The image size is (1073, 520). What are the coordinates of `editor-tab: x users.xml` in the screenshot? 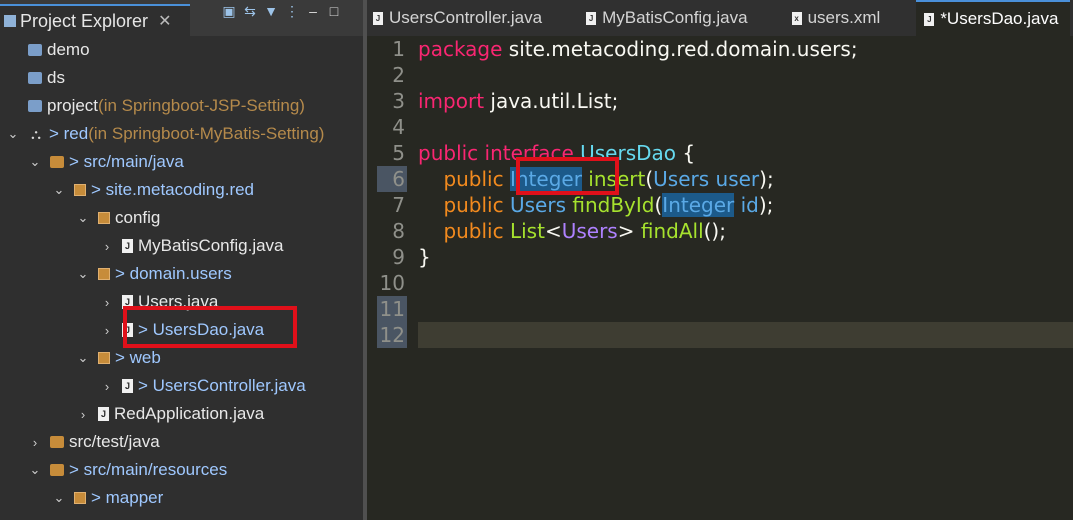 It's located at (838, 18).